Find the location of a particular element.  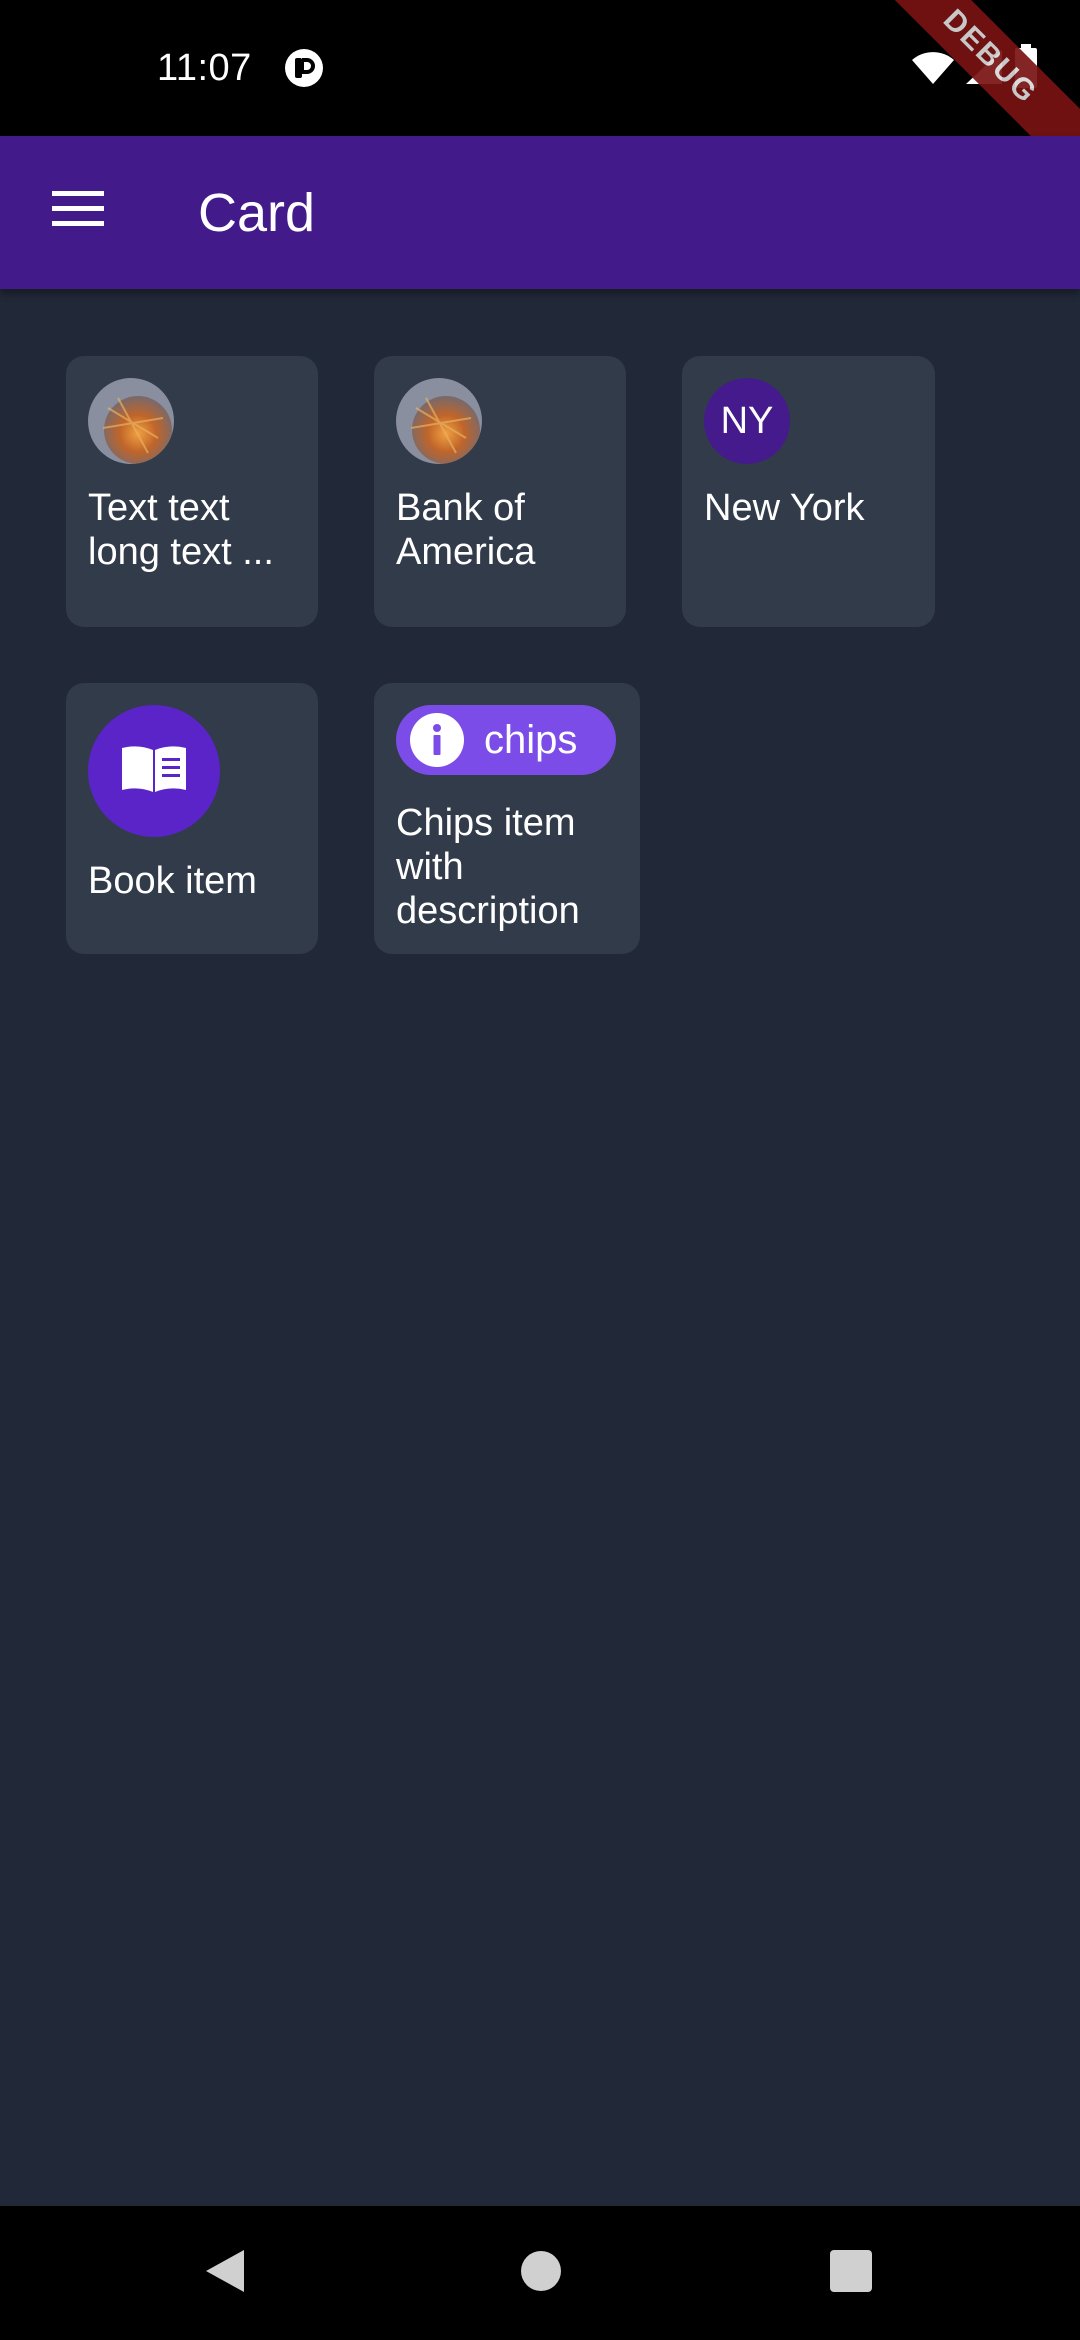

card-item: chips Chips item with description is located at coordinates (507, 818).